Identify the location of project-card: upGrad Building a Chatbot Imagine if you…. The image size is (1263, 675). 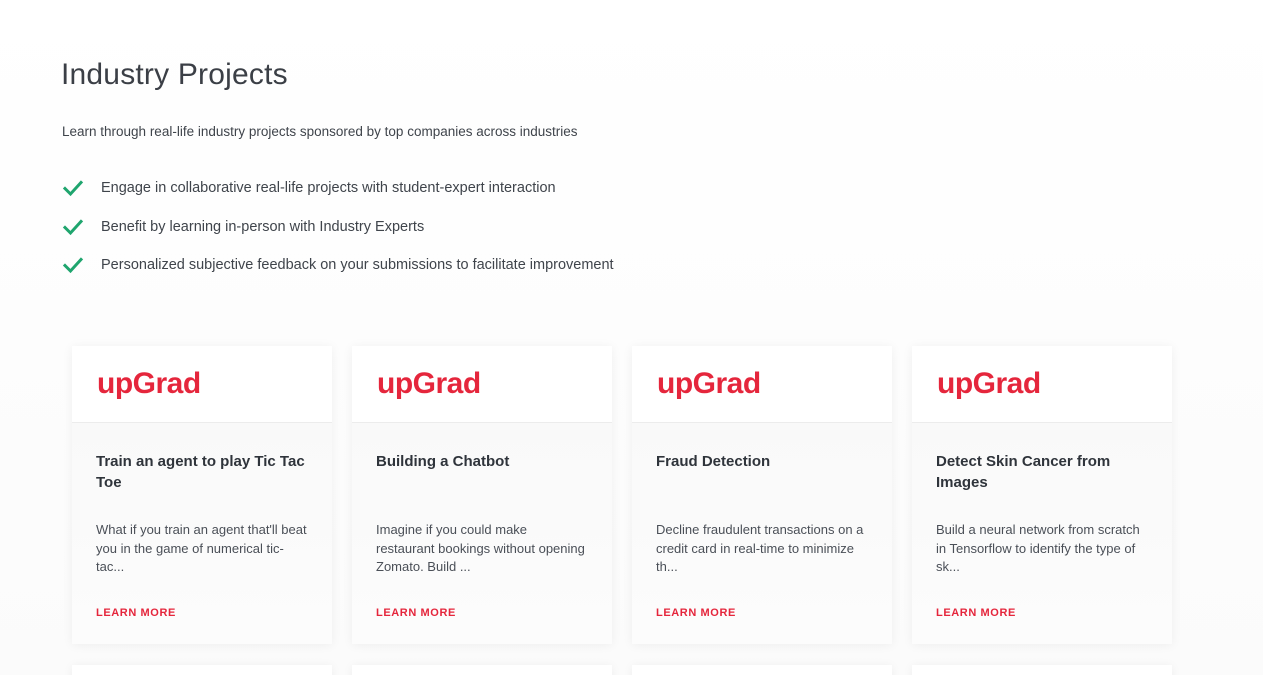
(482, 495).